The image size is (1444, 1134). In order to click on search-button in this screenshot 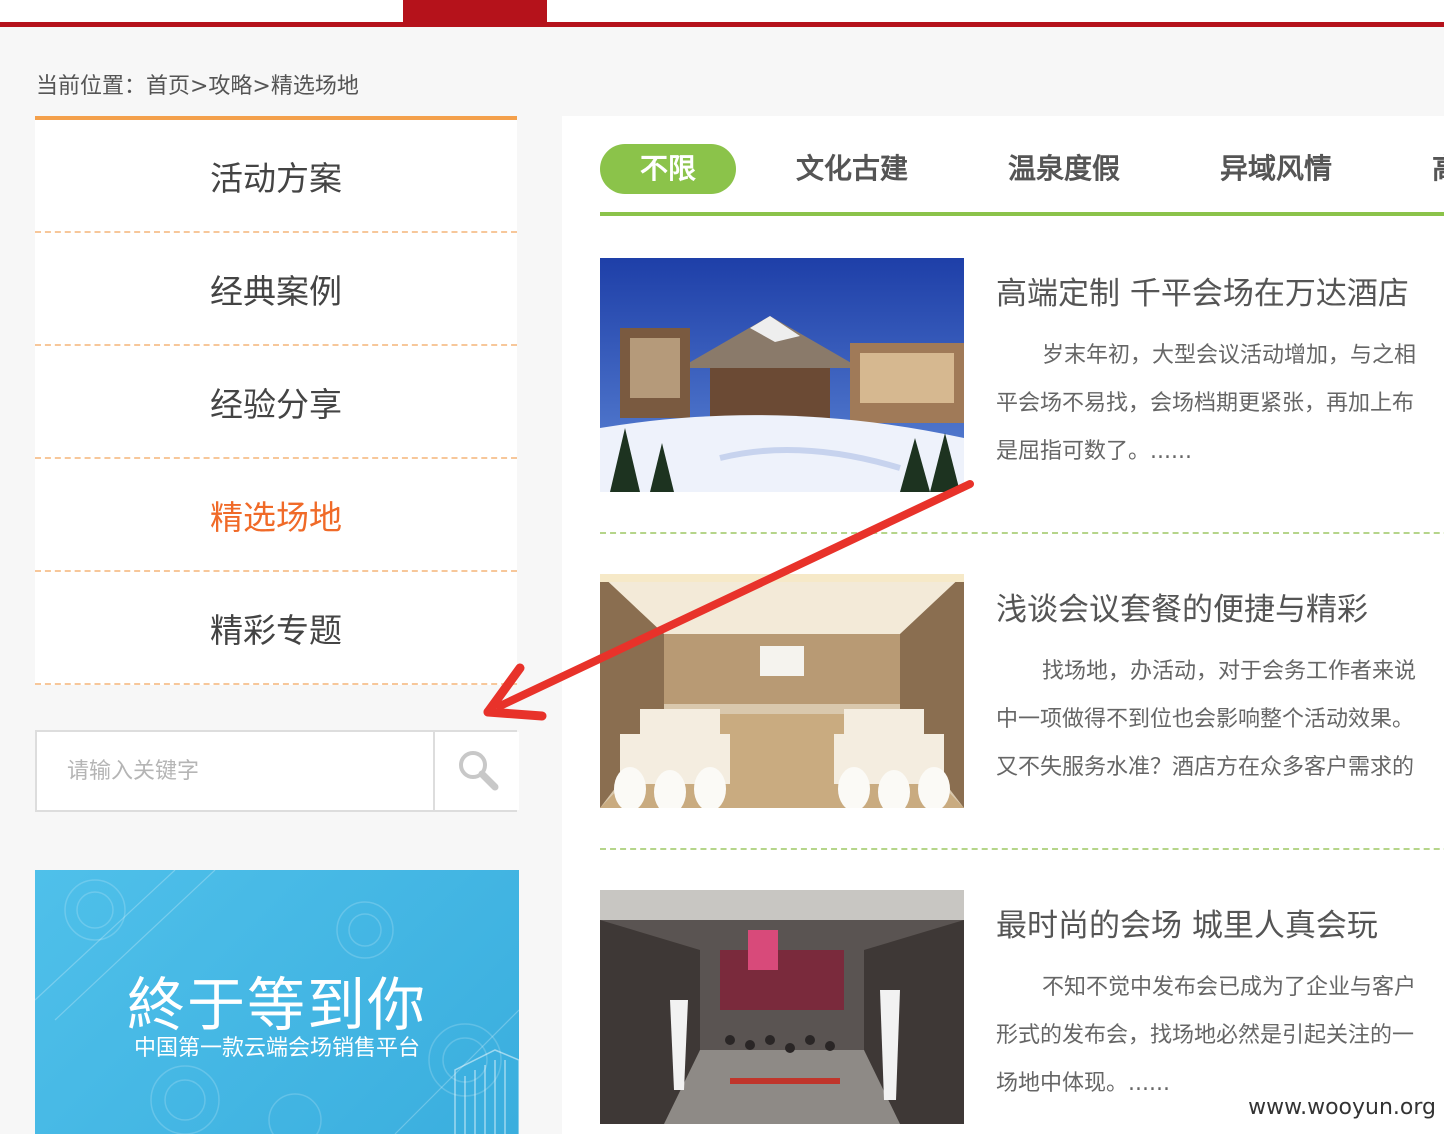, I will do `click(476, 771)`.